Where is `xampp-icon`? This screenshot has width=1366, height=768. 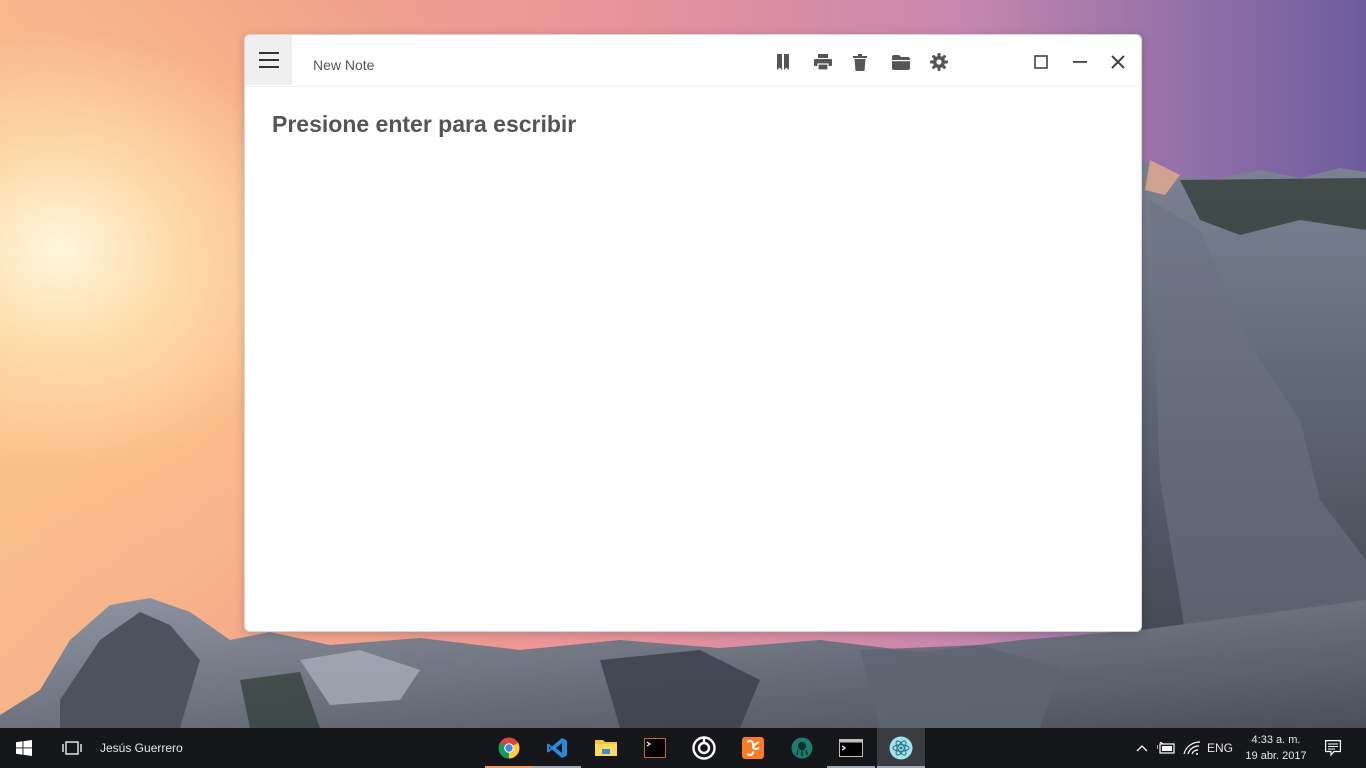
xampp-icon is located at coordinates (753, 748).